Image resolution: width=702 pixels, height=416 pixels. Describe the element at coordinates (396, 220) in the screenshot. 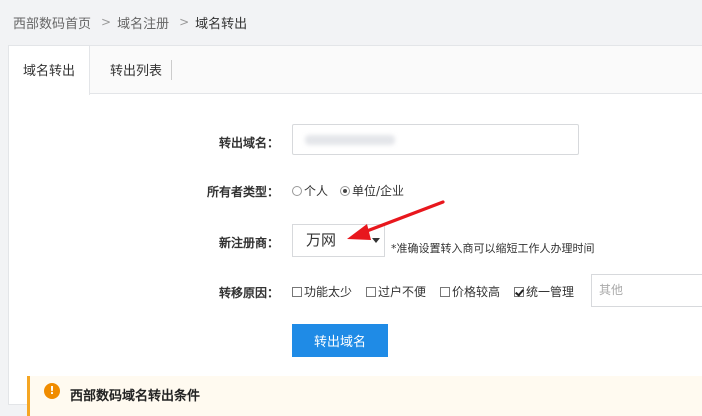

I see `red-arrow-icon` at that location.